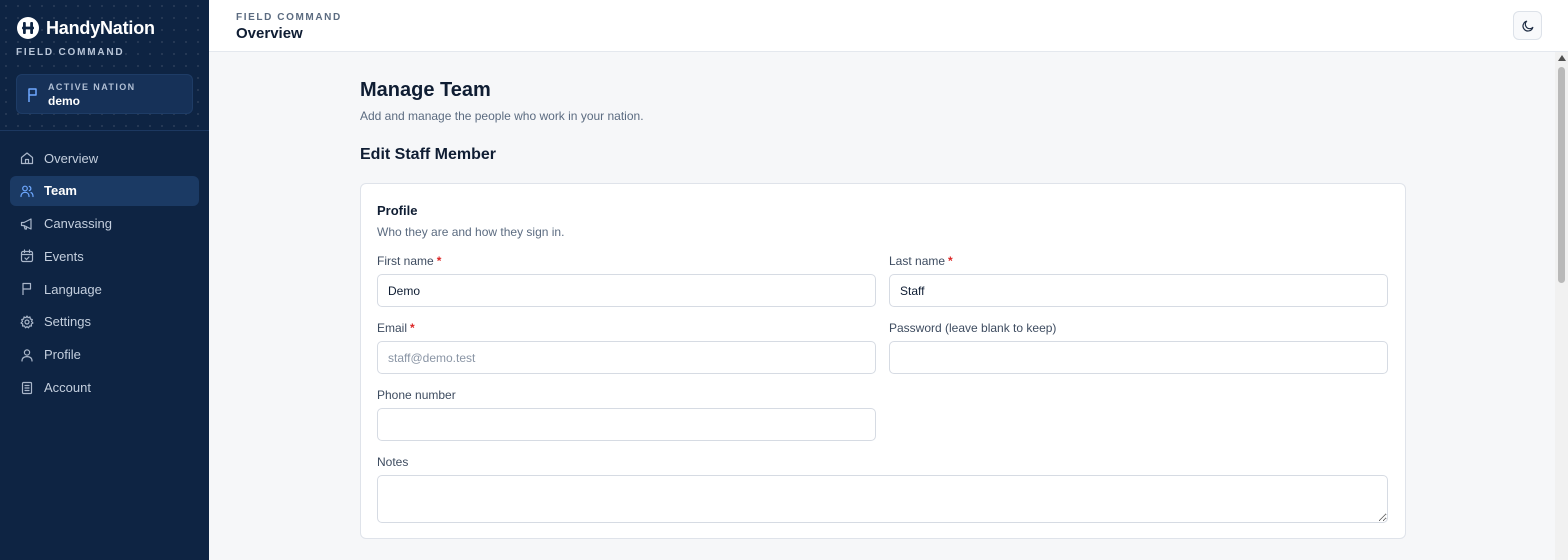 The height and width of the screenshot is (560, 1568). What do you see at coordinates (28, 28) in the screenshot?
I see `brand-logo-icon` at bounding box center [28, 28].